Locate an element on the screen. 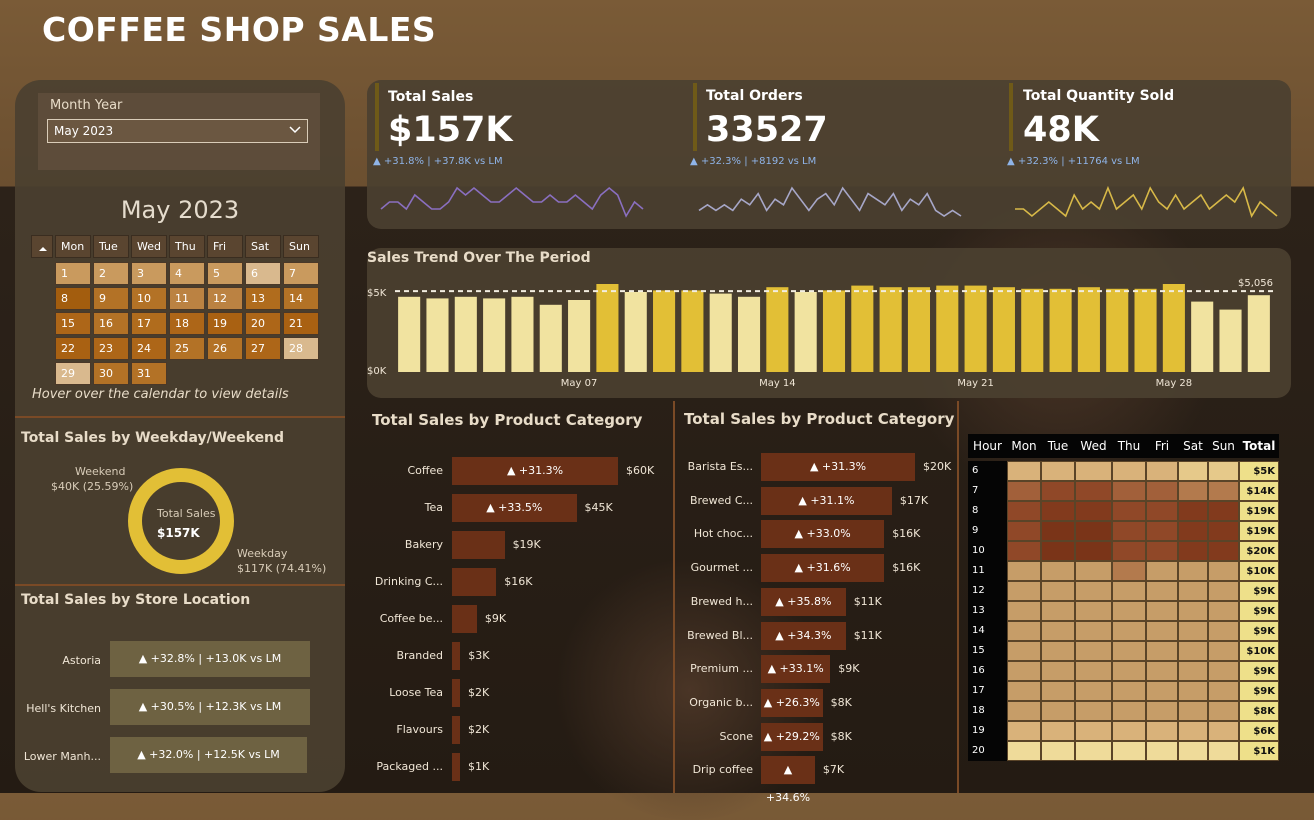 The image size is (1314, 820). calendar-day: 7 is located at coordinates (301, 273).